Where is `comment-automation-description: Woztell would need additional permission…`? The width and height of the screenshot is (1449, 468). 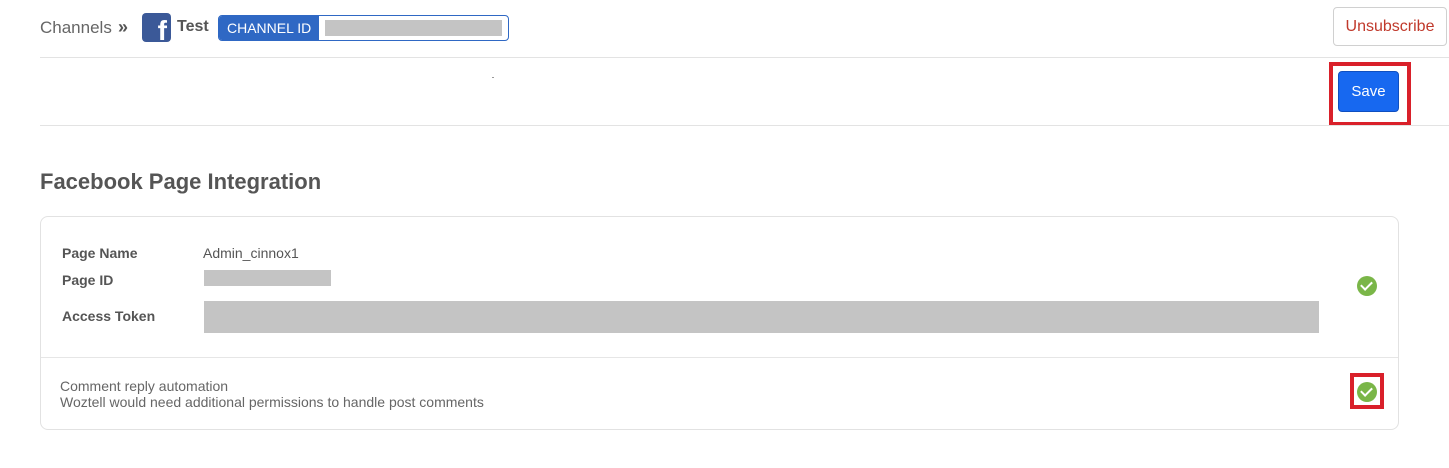
comment-automation-description: Woztell would need additional permission… is located at coordinates (272, 402).